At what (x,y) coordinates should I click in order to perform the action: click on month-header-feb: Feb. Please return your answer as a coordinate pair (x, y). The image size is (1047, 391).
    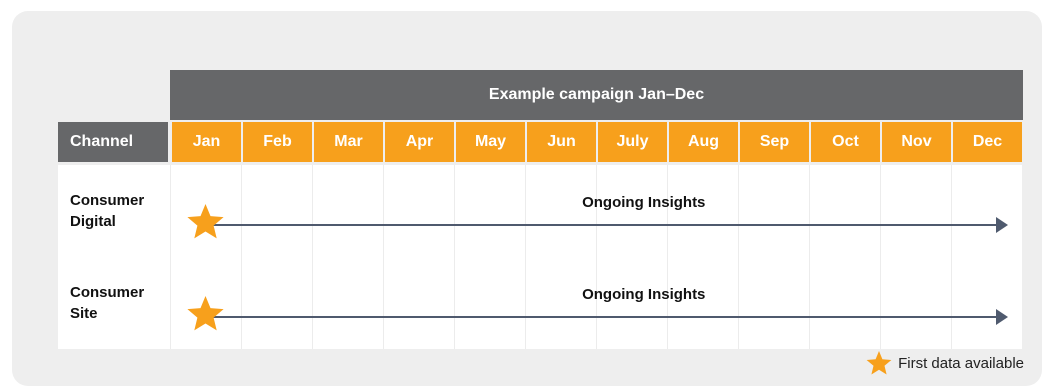
    Looking at the image, I should click on (276, 142).